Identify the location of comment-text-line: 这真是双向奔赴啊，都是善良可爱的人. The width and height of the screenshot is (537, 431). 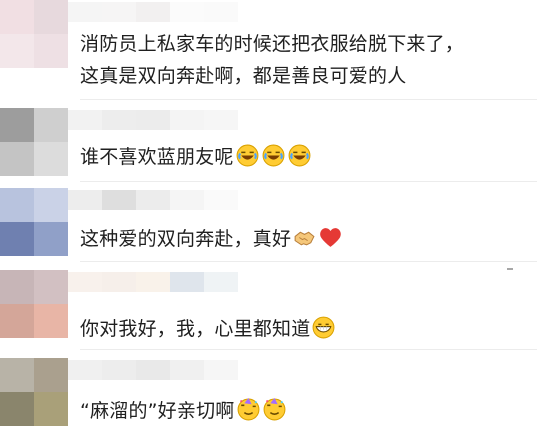
(243, 76).